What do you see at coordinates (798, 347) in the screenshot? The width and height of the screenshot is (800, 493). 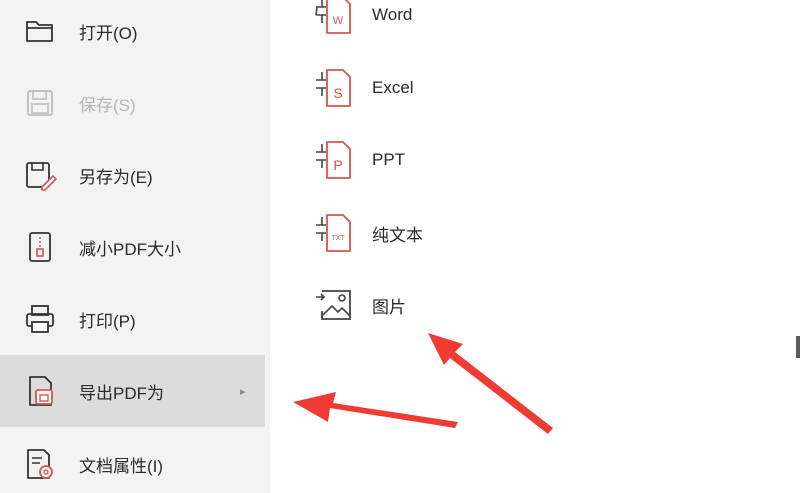 I see `window-edge-handle` at bounding box center [798, 347].